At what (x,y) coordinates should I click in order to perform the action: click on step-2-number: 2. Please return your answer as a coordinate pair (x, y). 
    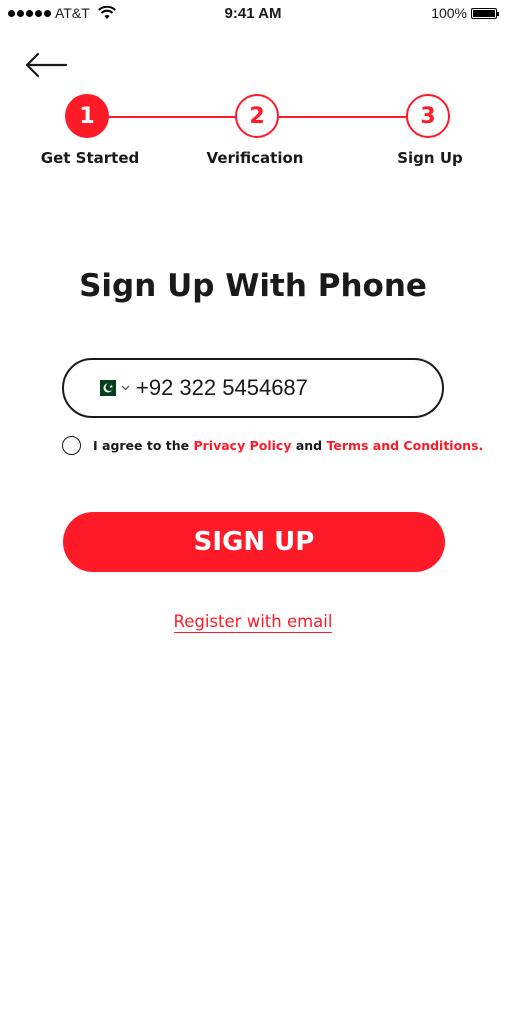
    Looking at the image, I should click on (257, 116).